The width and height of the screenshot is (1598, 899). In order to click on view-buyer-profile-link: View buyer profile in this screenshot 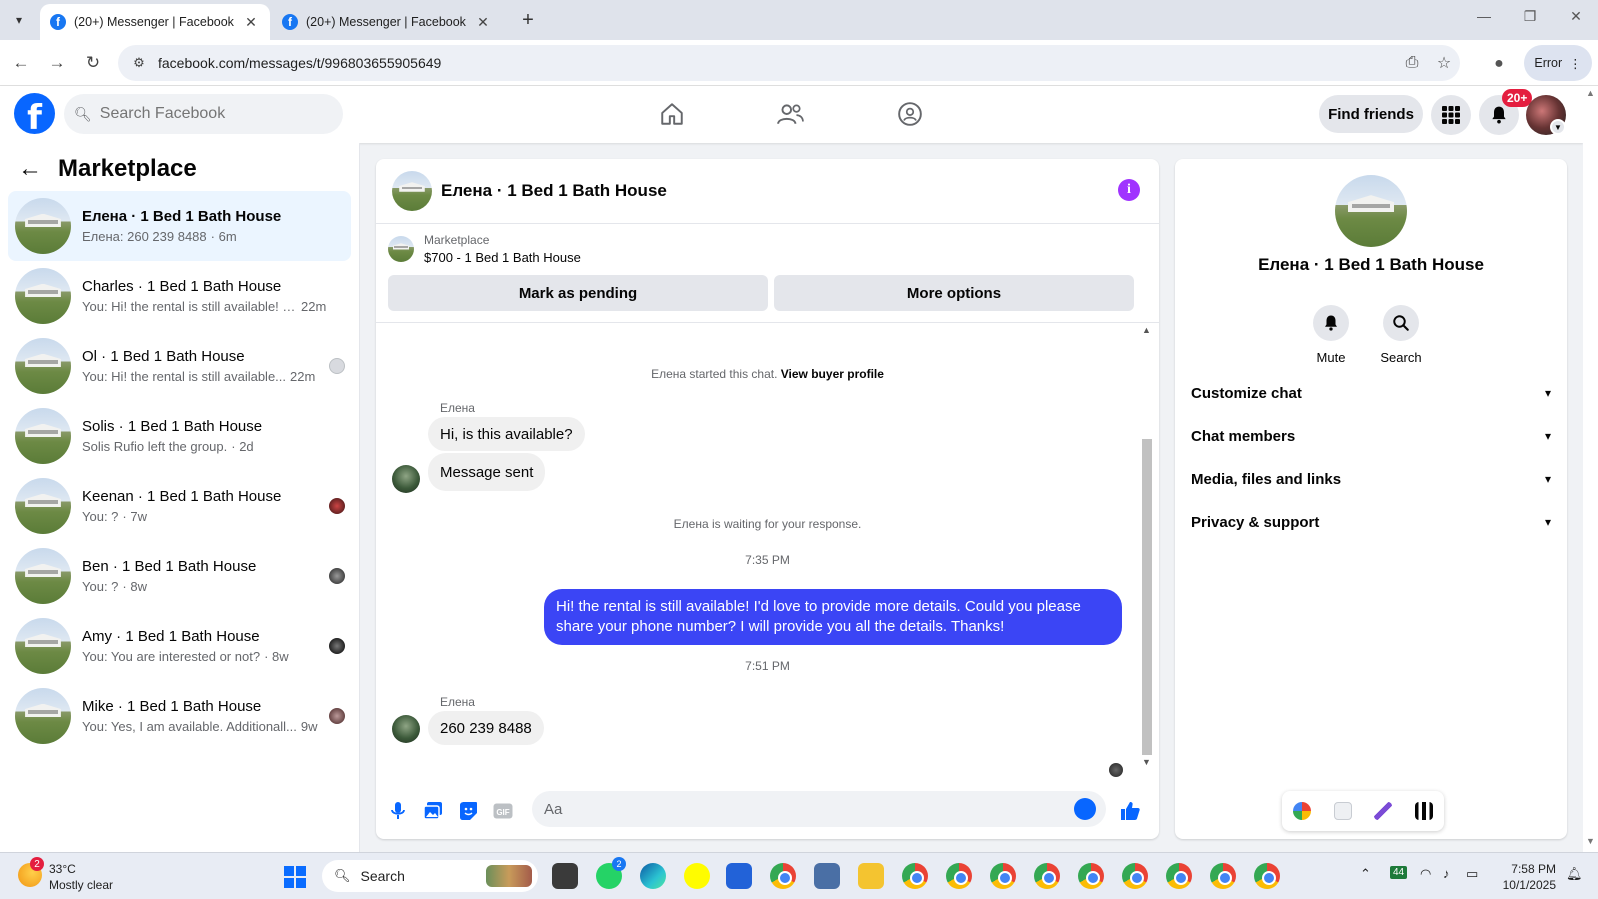, I will do `click(832, 374)`.